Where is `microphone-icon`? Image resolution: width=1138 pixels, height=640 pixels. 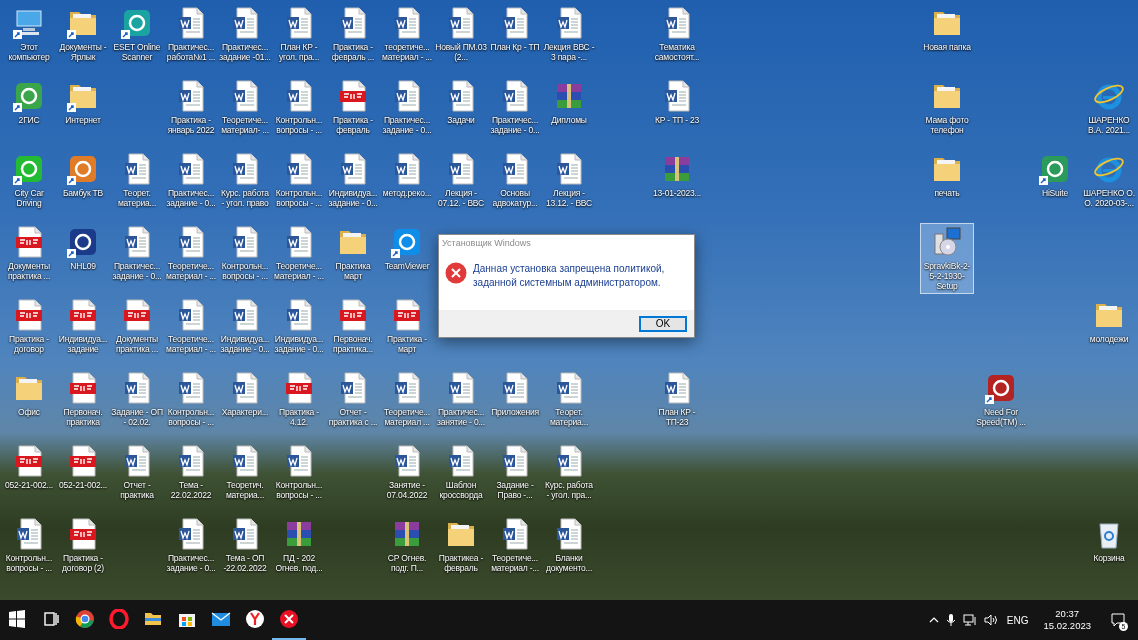
microphone-icon is located at coordinates (950, 620).